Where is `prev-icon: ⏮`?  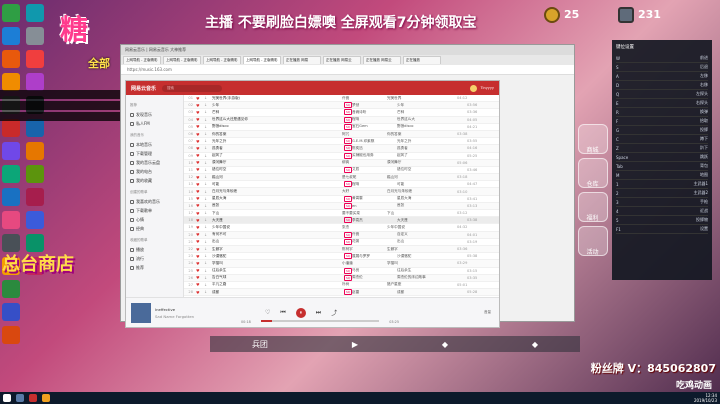
prev-icon: ⏮ is located at coordinates (282, 313).